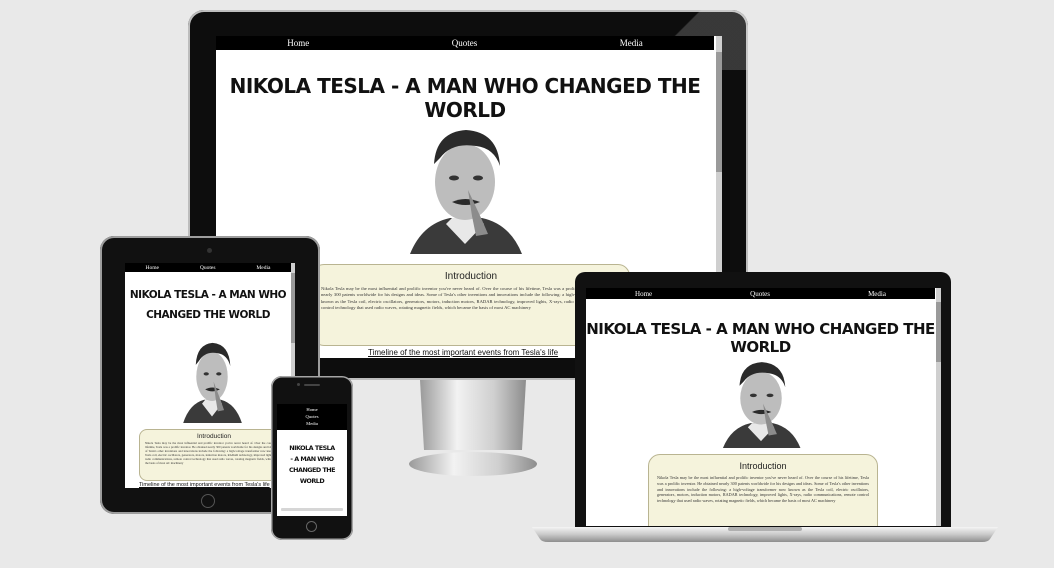 This screenshot has height=568, width=1054. Describe the element at coordinates (312, 470) in the screenshot. I see `page-title-line-3: CHANGED THE` at that location.